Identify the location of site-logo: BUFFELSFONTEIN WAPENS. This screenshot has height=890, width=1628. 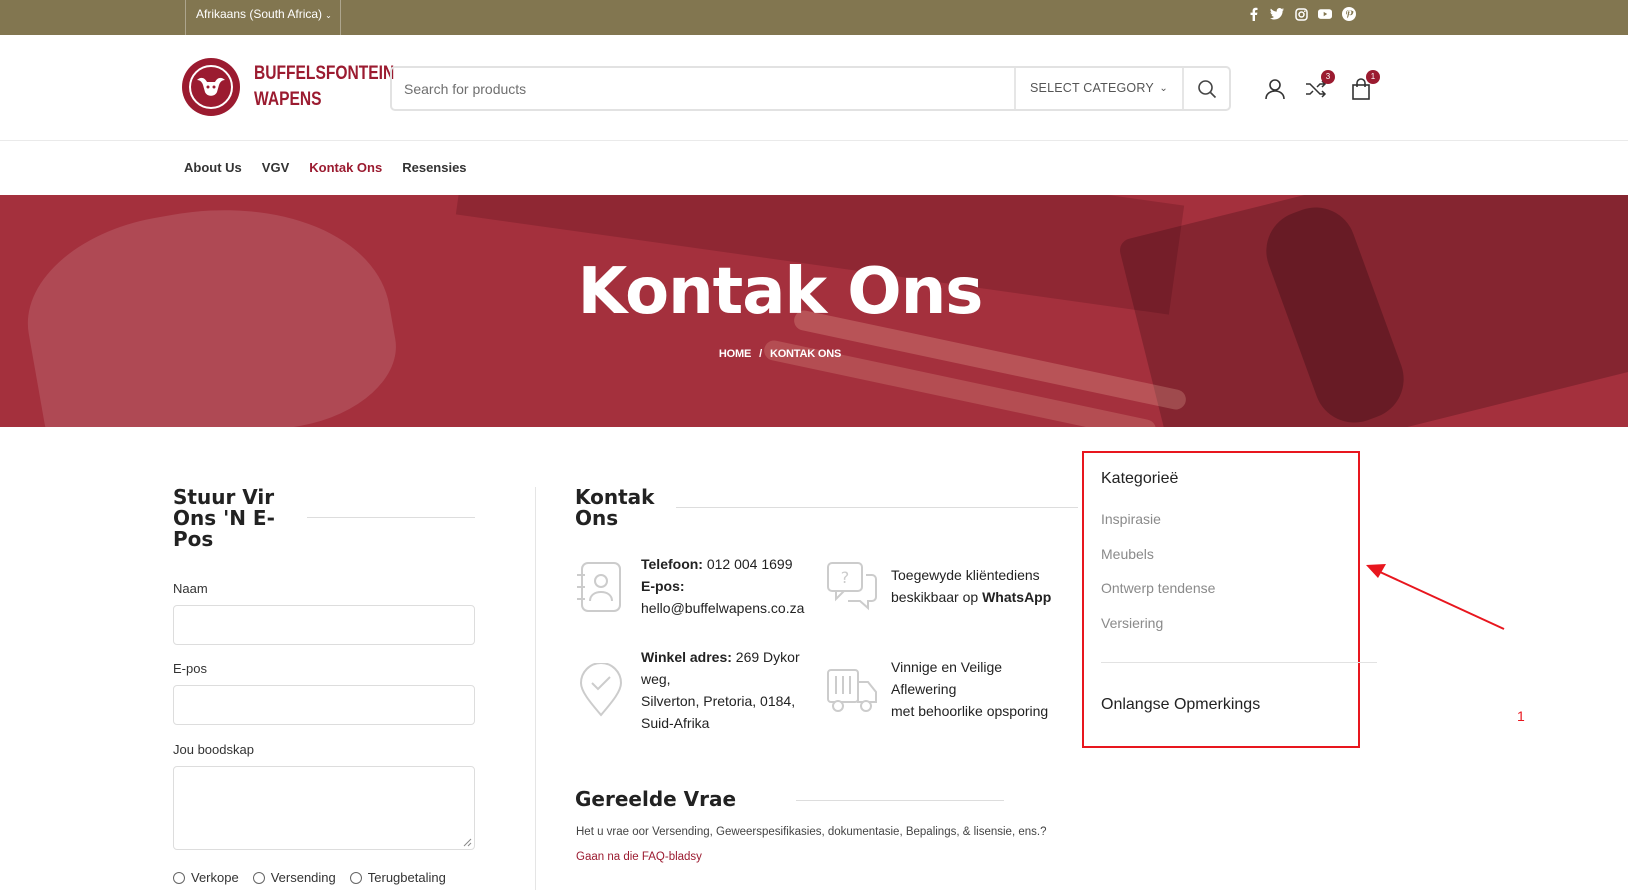
(303, 87).